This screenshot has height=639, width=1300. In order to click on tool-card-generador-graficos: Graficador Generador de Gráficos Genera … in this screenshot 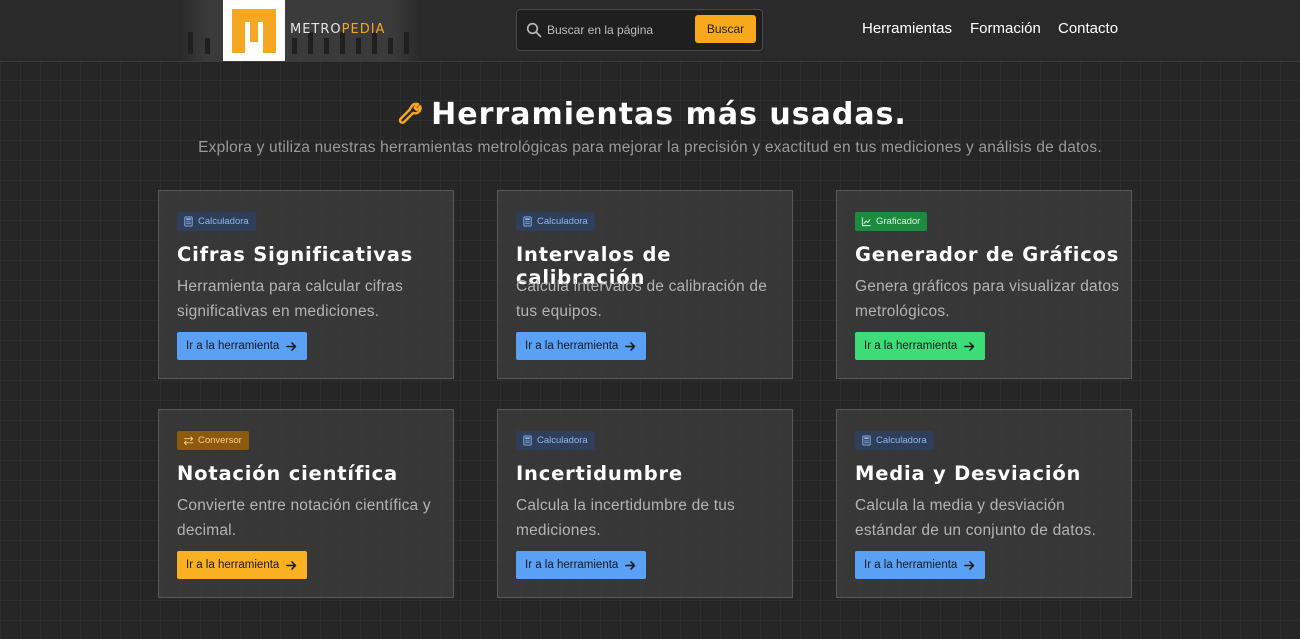, I will do `click(984, 284)`.